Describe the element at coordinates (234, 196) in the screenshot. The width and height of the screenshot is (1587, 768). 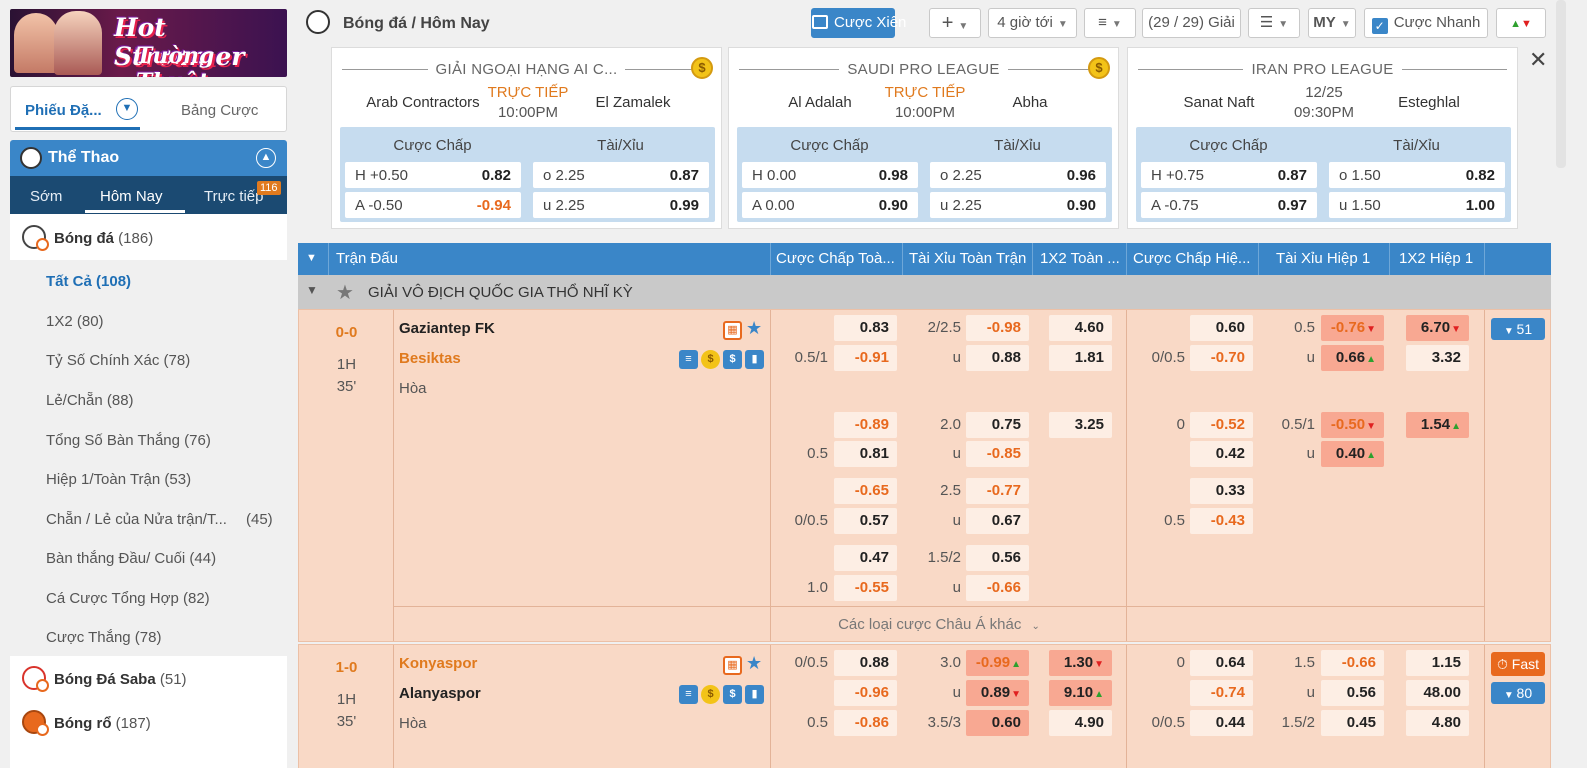
I see `tab-live: Trực tiếp` at that location.